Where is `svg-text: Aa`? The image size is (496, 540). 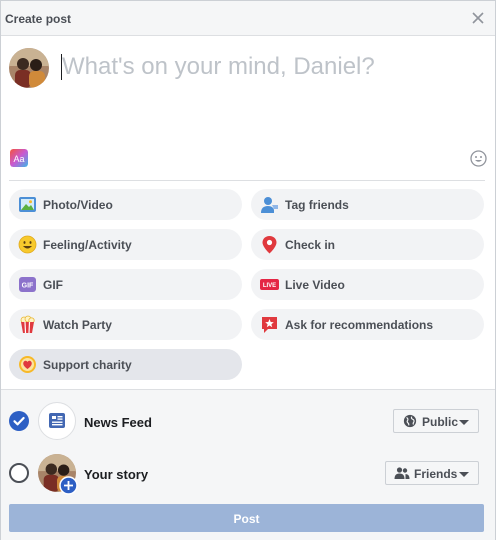 svg-text: Aa is located at coordinates (18, 159).